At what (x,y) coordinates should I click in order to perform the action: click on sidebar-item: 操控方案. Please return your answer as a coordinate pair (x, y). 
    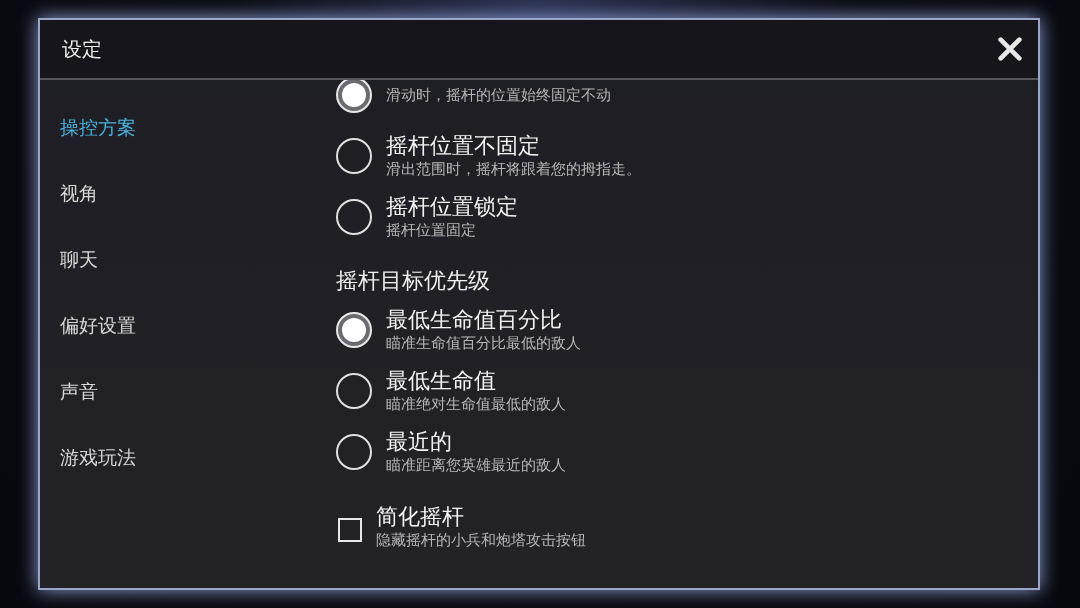
    Looking at the image, I should click on (98, 127).